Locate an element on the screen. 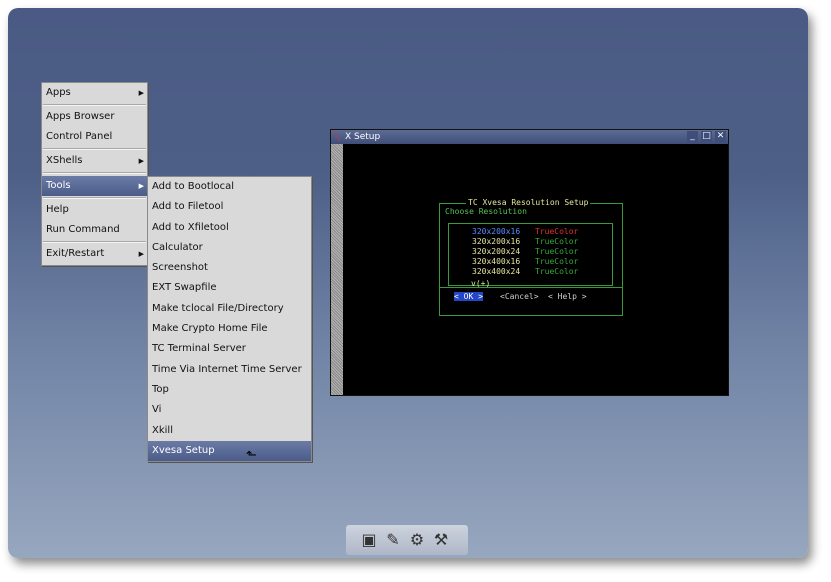 Image resolution: width=831 pixels, height=582 pixels. menu-item-label: Vi is located at coordinates (157, 409).